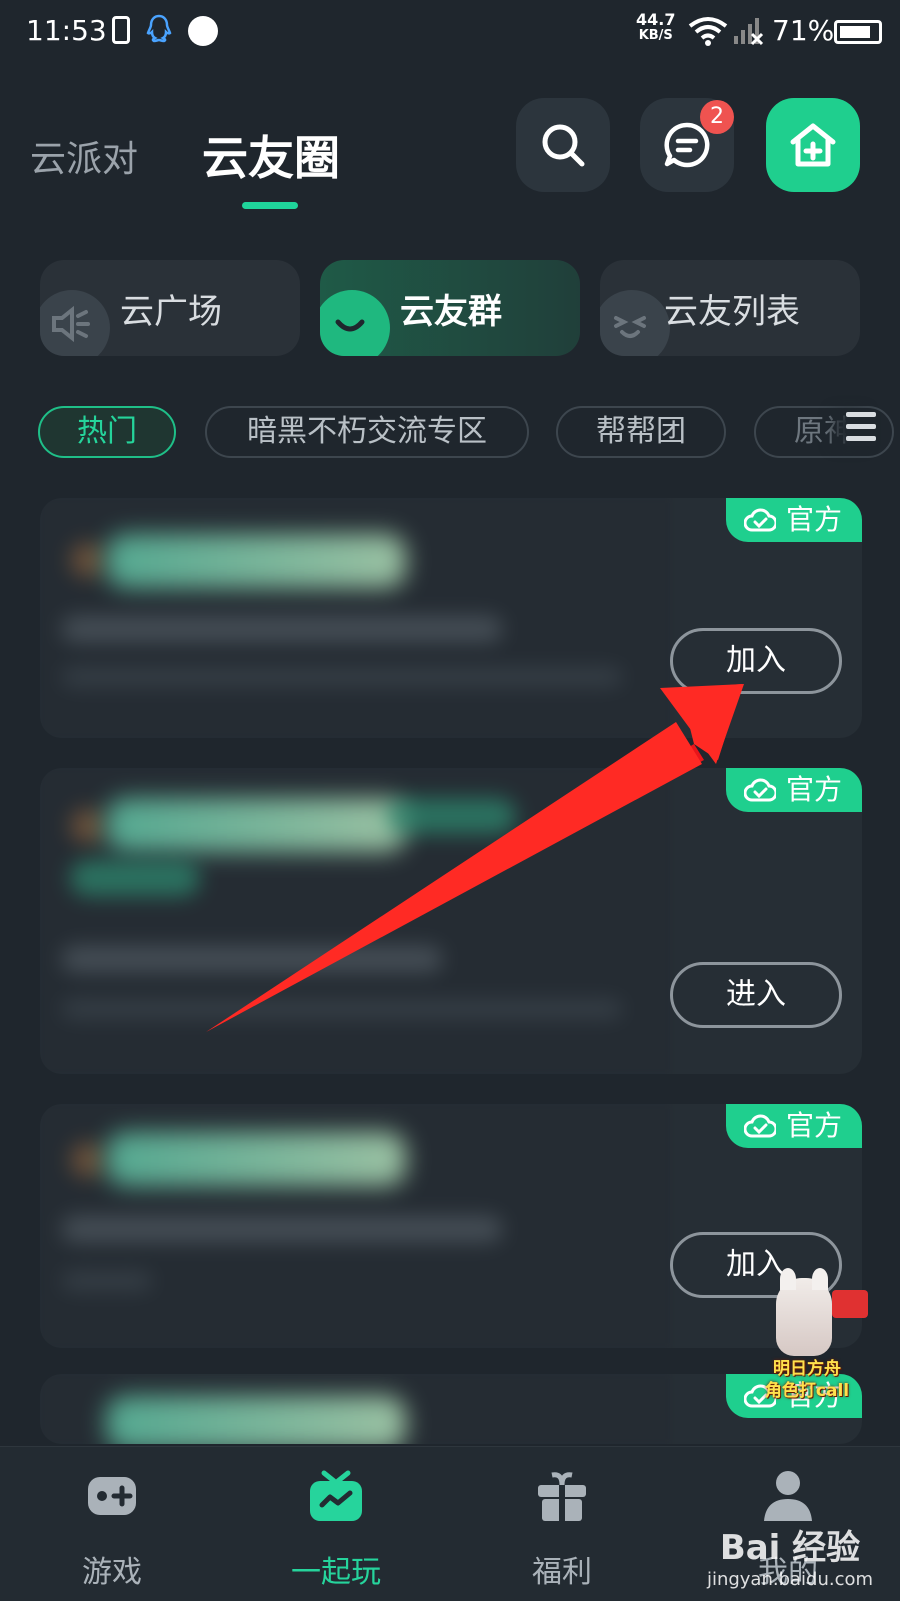  What do you see at coordinates (807, 1380) in the screenshot?
I see `promo-text: 明日方舟 角色打call` at bounding box center [807, 1380].